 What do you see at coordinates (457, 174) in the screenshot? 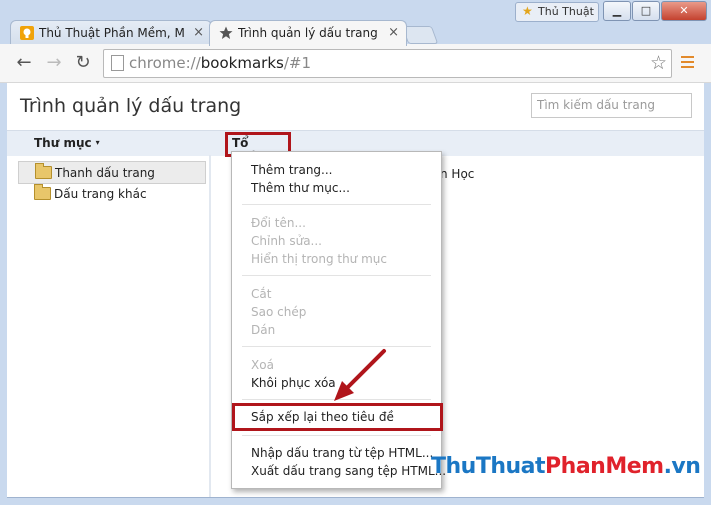
I see `list-item-partial: n Học` at bounding box center [457, 174].